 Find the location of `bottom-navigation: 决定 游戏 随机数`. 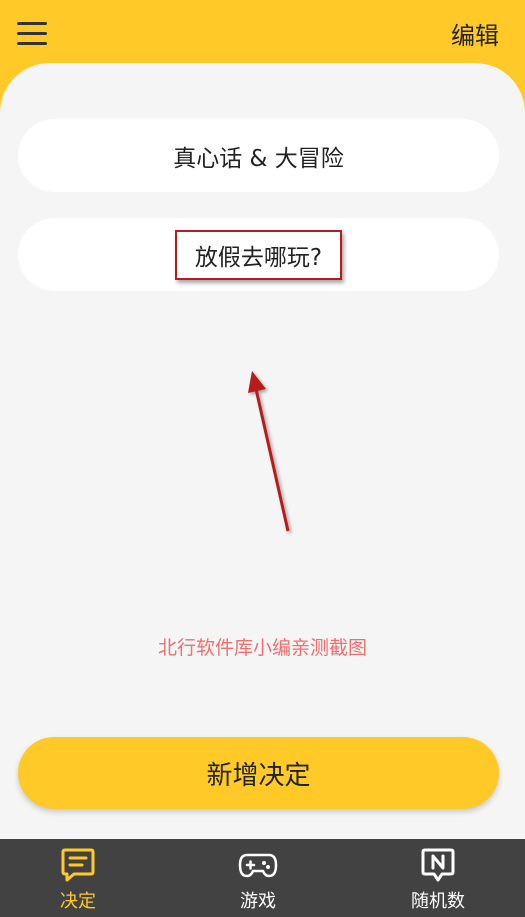

bottom-navigation: 决定 游戏 随机数 is located at coordinates (262, 878).